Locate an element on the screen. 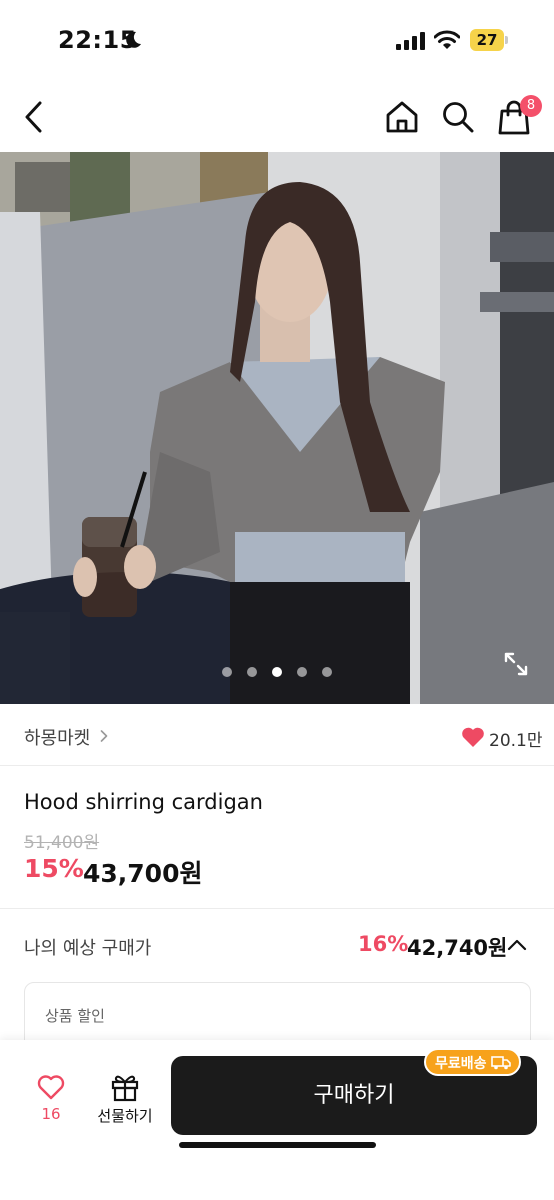 The height and width of the screenshot is (1200, 554). back-icon is located at coordinates (34, 117).